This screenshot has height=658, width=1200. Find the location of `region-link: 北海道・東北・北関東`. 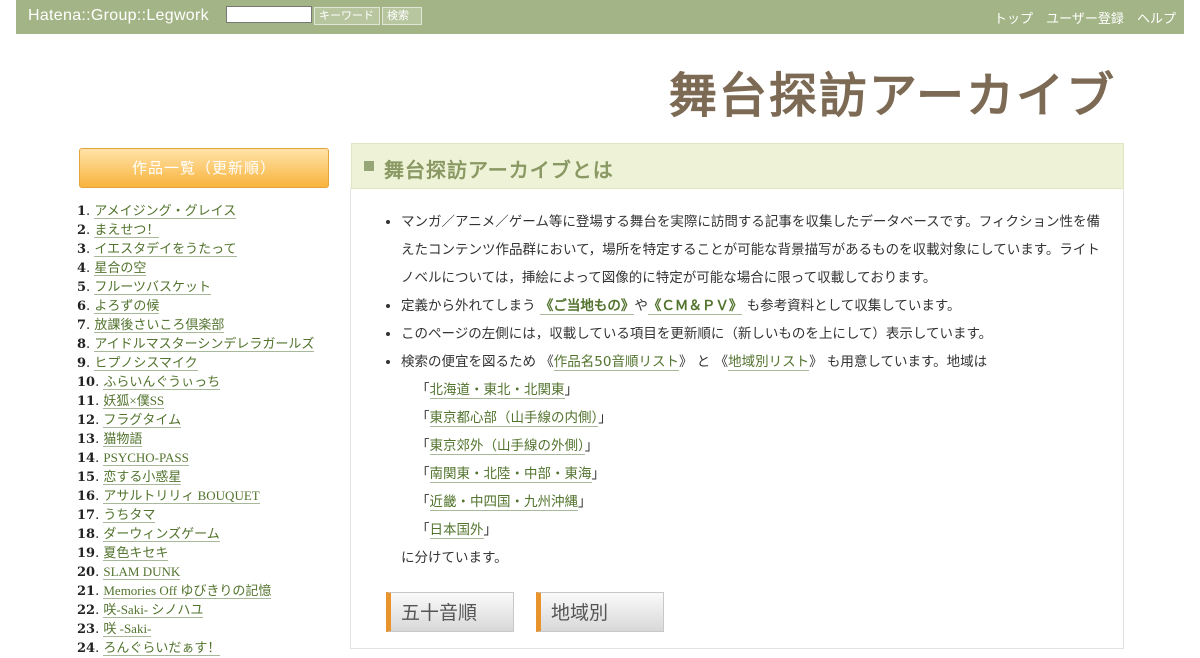

region-link: 北海道・東北・北関東 is located at coordinates (497, 390).